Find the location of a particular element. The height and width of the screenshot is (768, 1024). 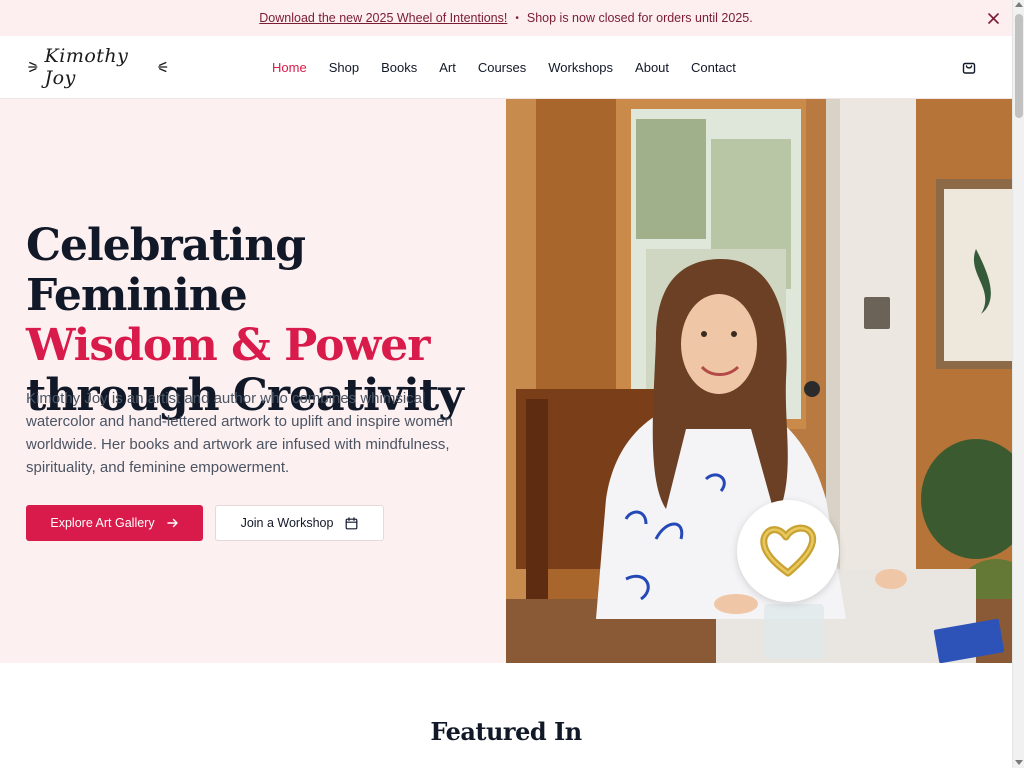

logo-sparkle-left-icon is located at coordinates (33, 67).